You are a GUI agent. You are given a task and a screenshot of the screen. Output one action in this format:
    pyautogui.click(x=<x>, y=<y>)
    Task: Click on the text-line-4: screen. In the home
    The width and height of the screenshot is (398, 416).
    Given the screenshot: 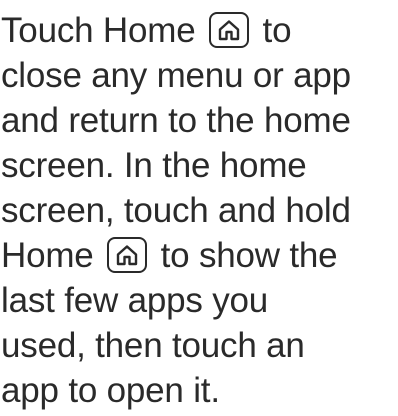 What is the action you would take?
    pyautogui.click(x=154, y=165)
    